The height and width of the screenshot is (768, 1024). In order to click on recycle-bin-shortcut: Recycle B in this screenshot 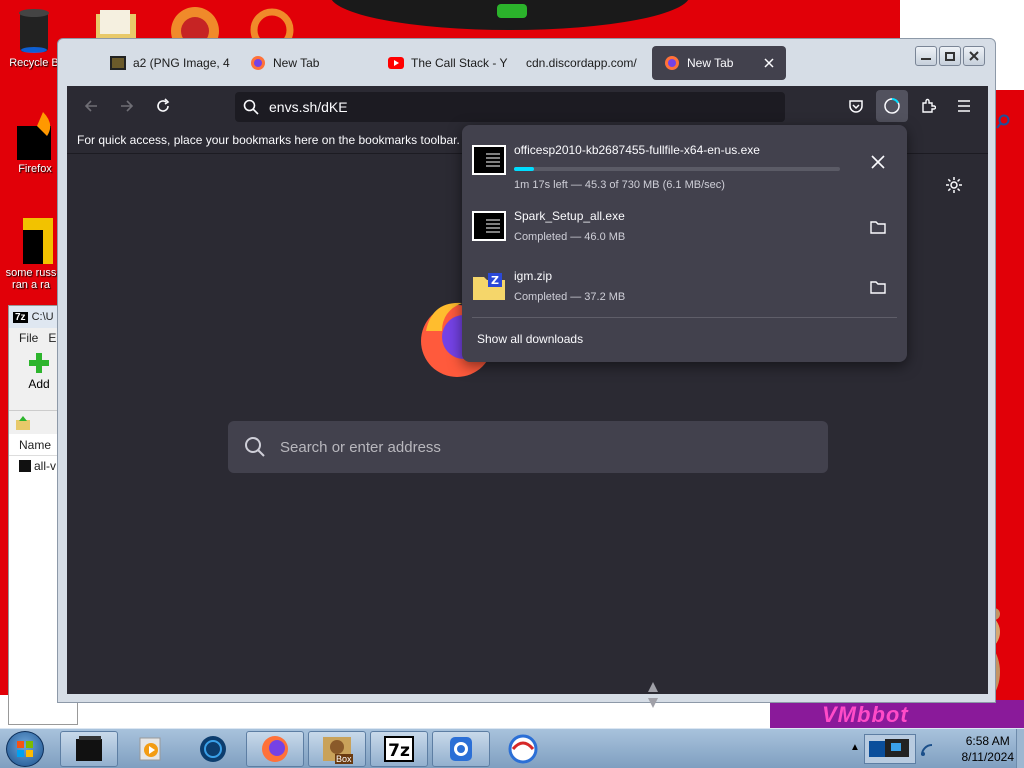, I will do `click(34, 37)`.